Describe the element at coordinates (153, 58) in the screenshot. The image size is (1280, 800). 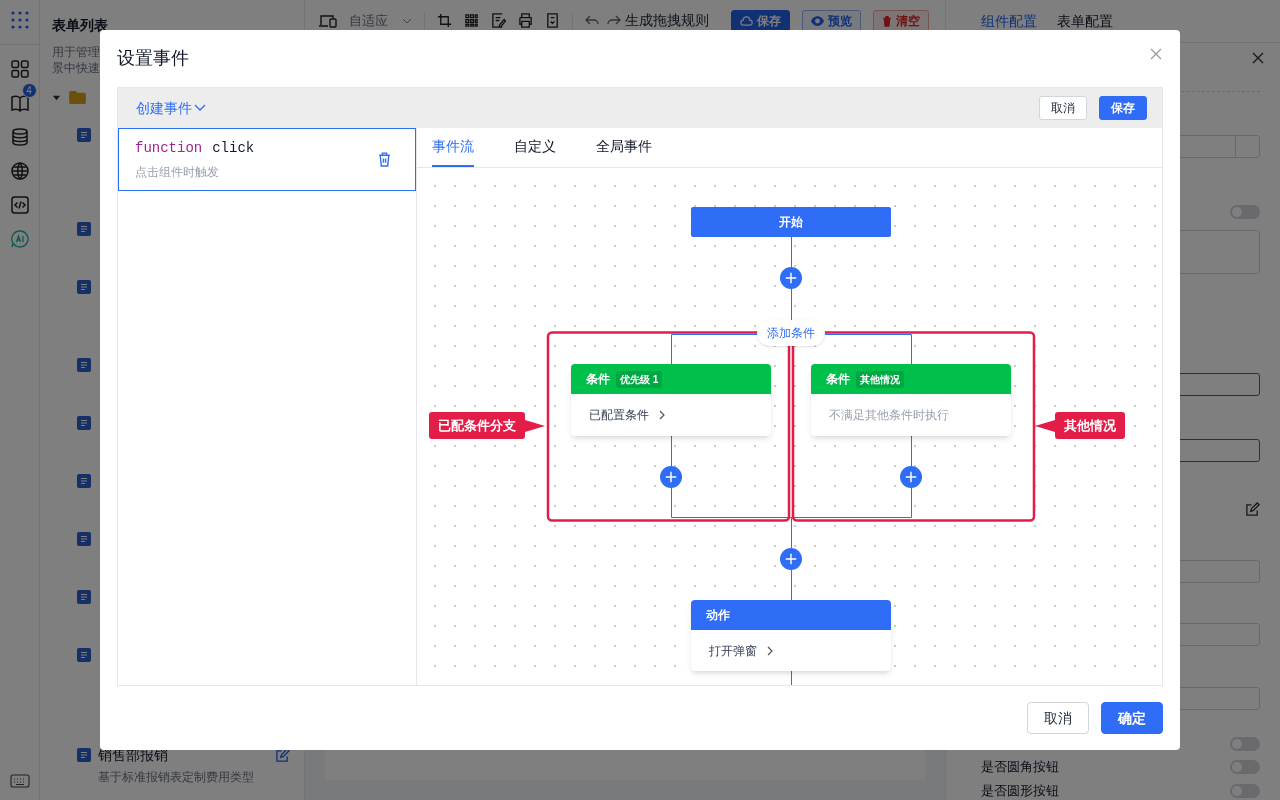
I see `dialog-title: 设置事件` at that location.